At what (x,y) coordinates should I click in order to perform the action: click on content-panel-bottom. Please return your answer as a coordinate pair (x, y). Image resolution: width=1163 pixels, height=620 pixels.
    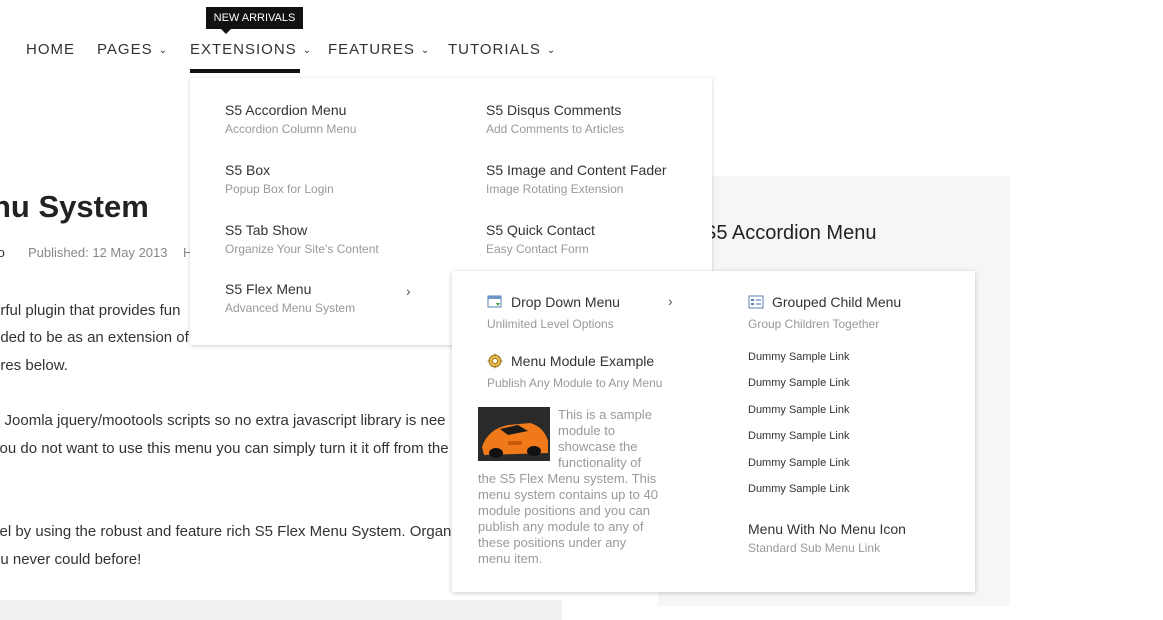
    Looking at the image, I should click on (281, 610).